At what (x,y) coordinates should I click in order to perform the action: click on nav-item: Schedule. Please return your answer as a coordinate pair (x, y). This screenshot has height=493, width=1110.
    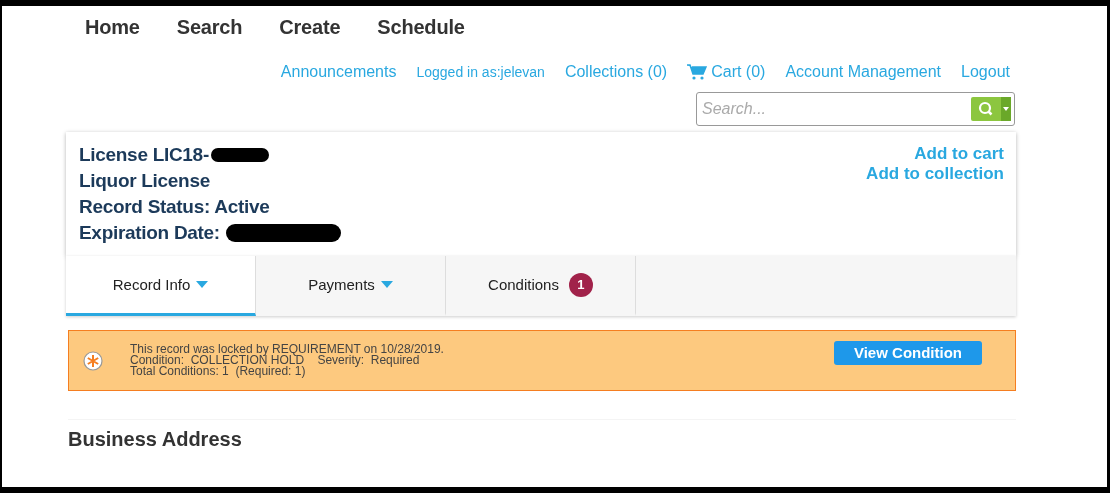
    Looking at the image, I should click on (421, 28).